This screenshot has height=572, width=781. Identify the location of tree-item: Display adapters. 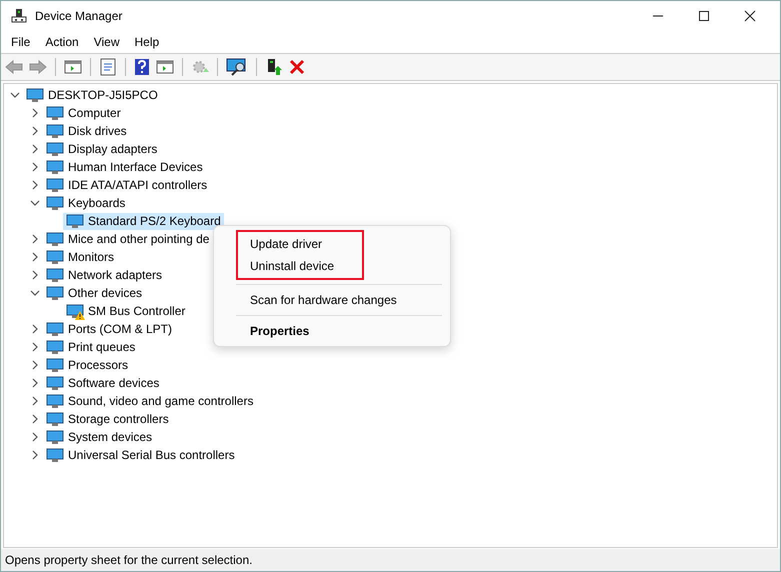
(101, 149).